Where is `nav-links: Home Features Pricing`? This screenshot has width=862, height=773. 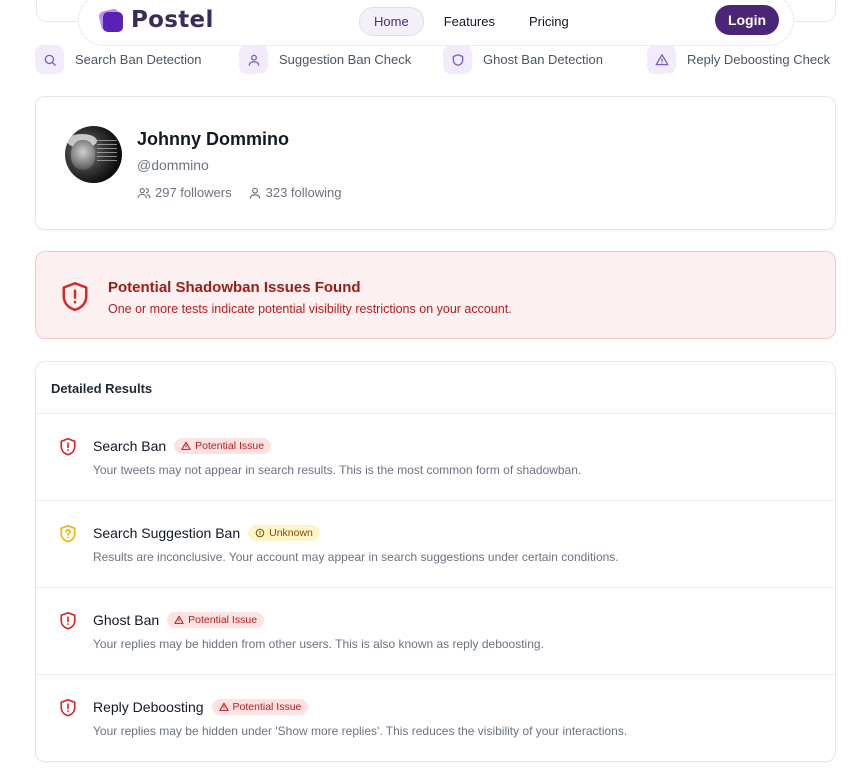 nav-links: Home Features Pricing is located at coordinates (471, 21).